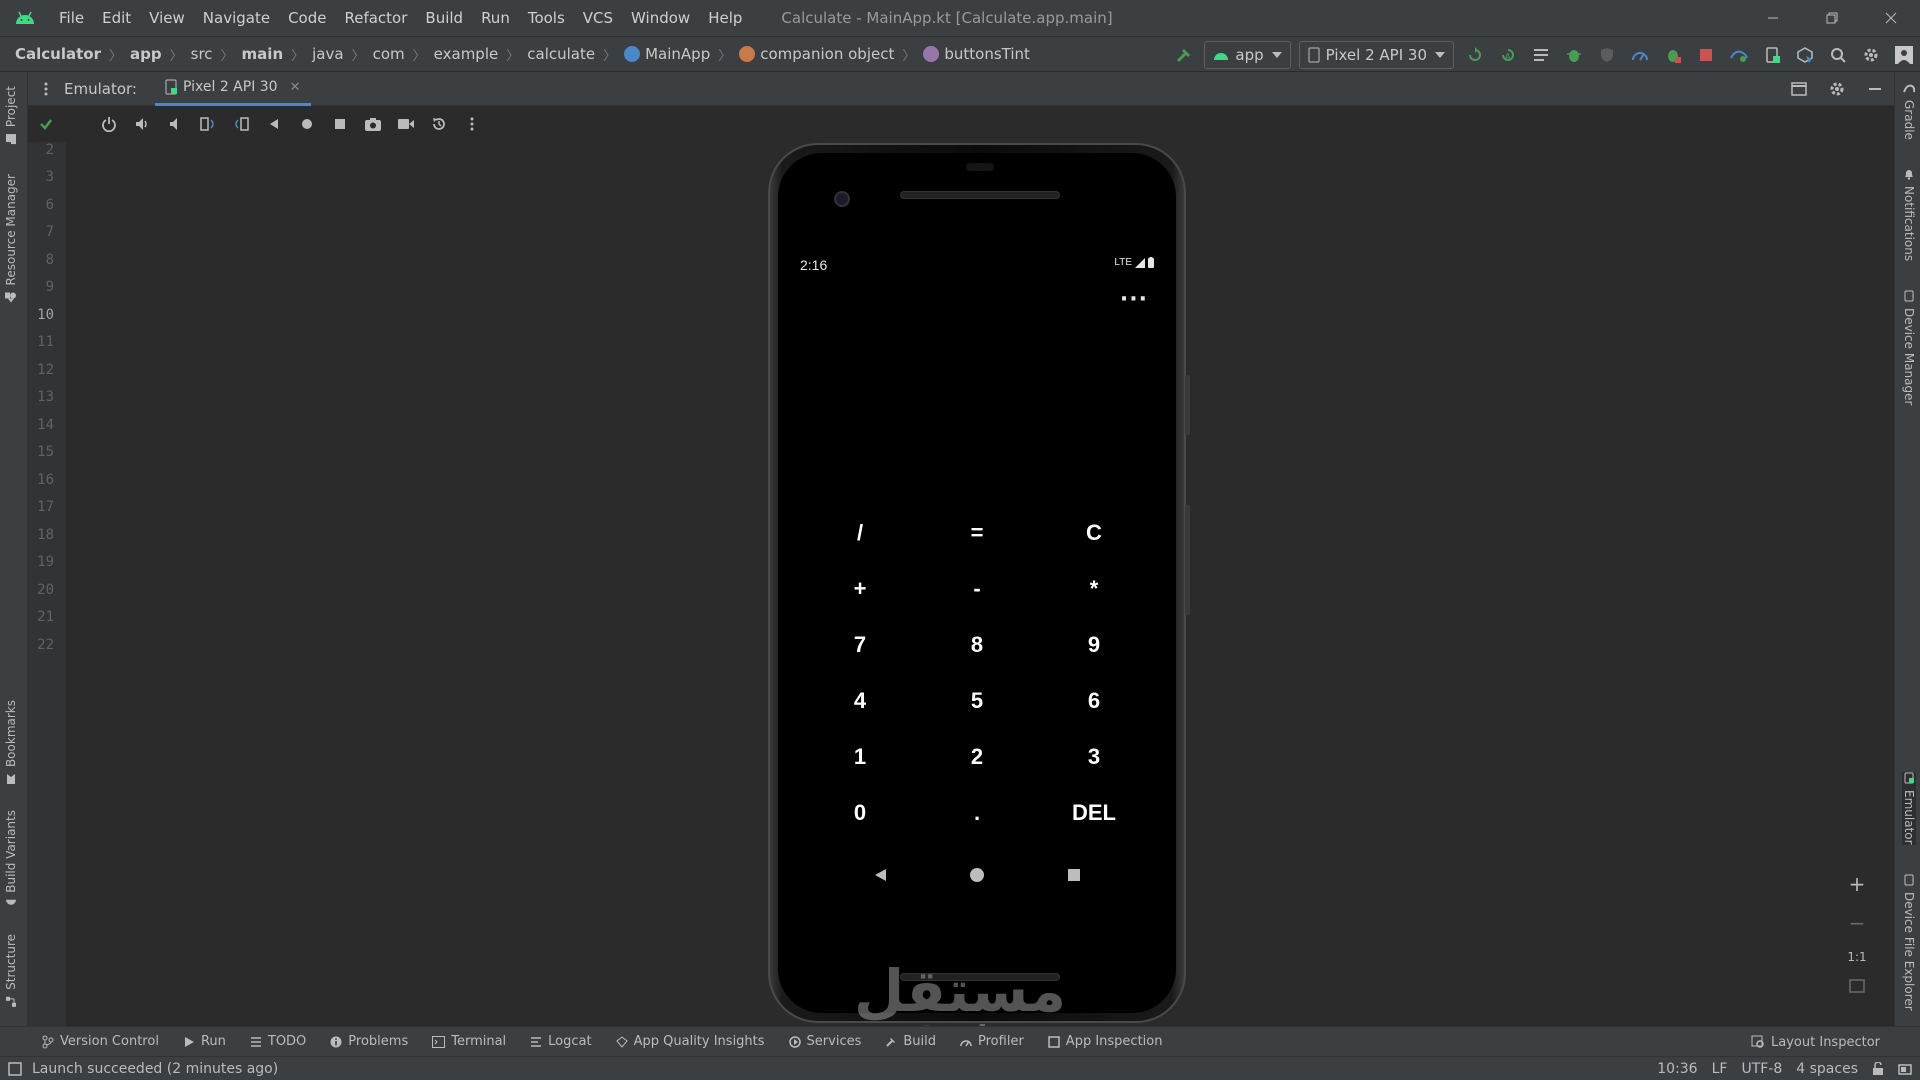 This screenshot has height=1080, width=1920. Describe the element at coordinates (977, 589) in the screenshot. I see `key-minus: -` at that location.